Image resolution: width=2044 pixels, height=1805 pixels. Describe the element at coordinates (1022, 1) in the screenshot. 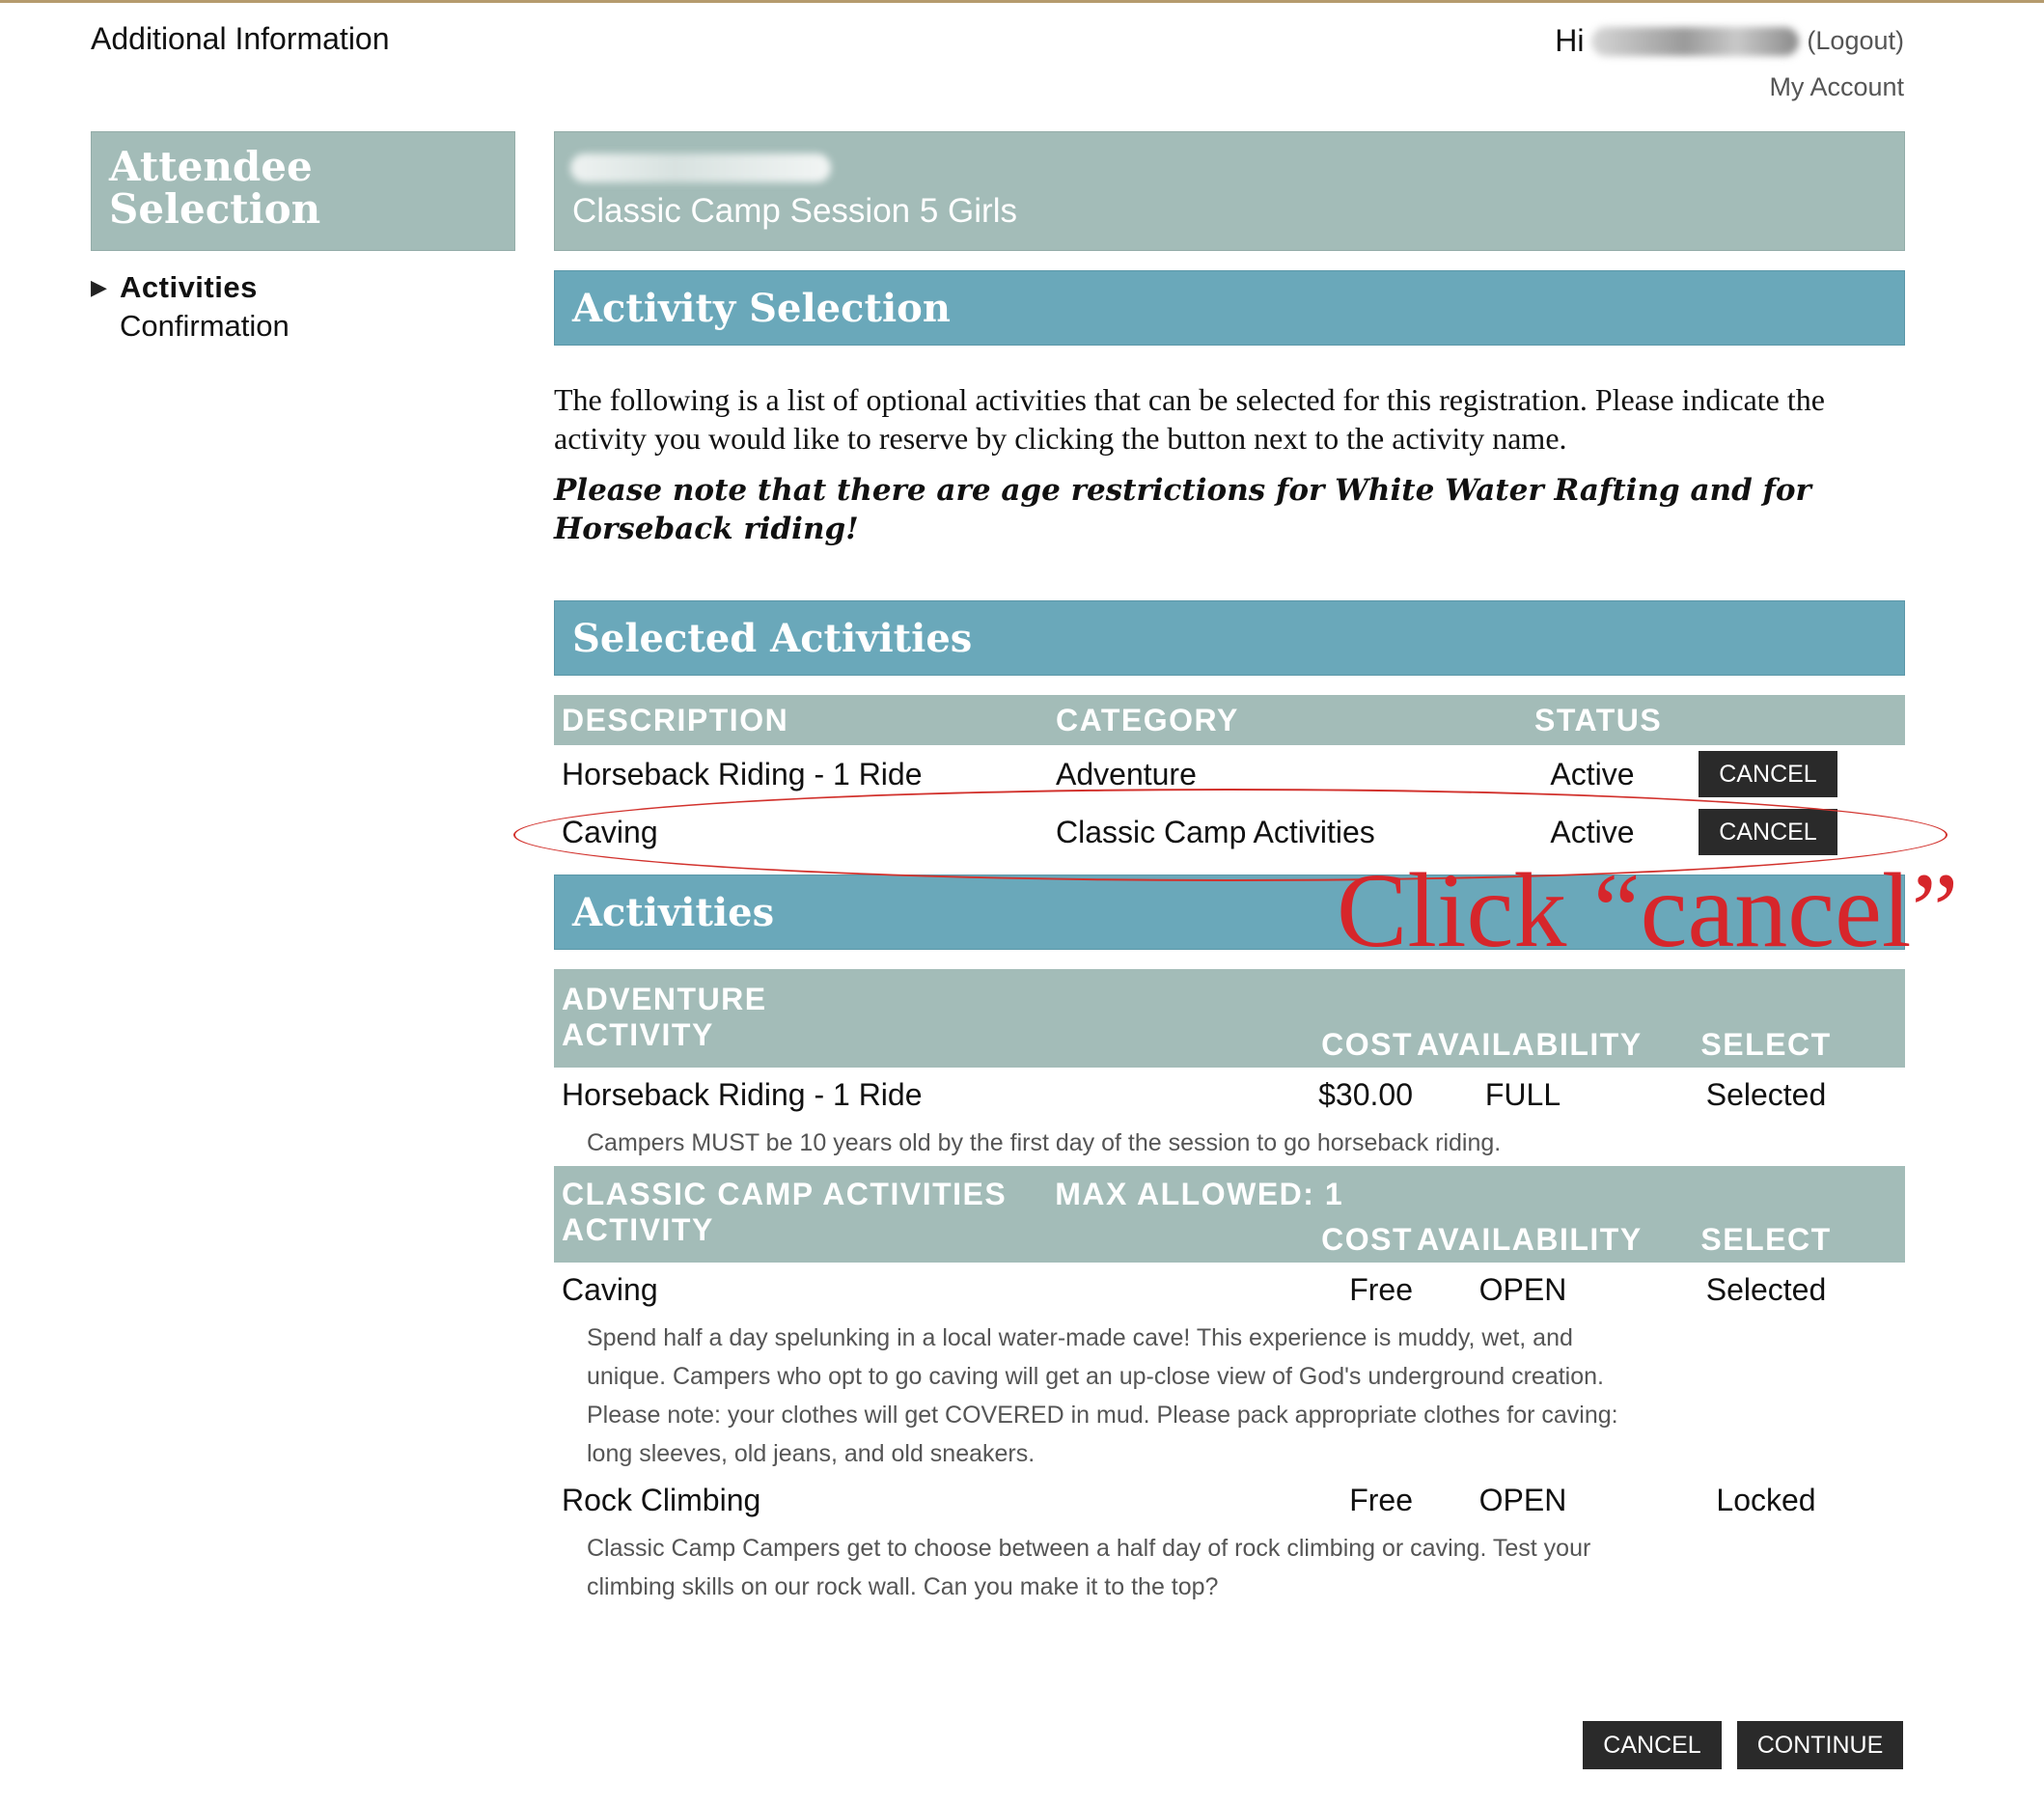

I see `top-border` at that location.